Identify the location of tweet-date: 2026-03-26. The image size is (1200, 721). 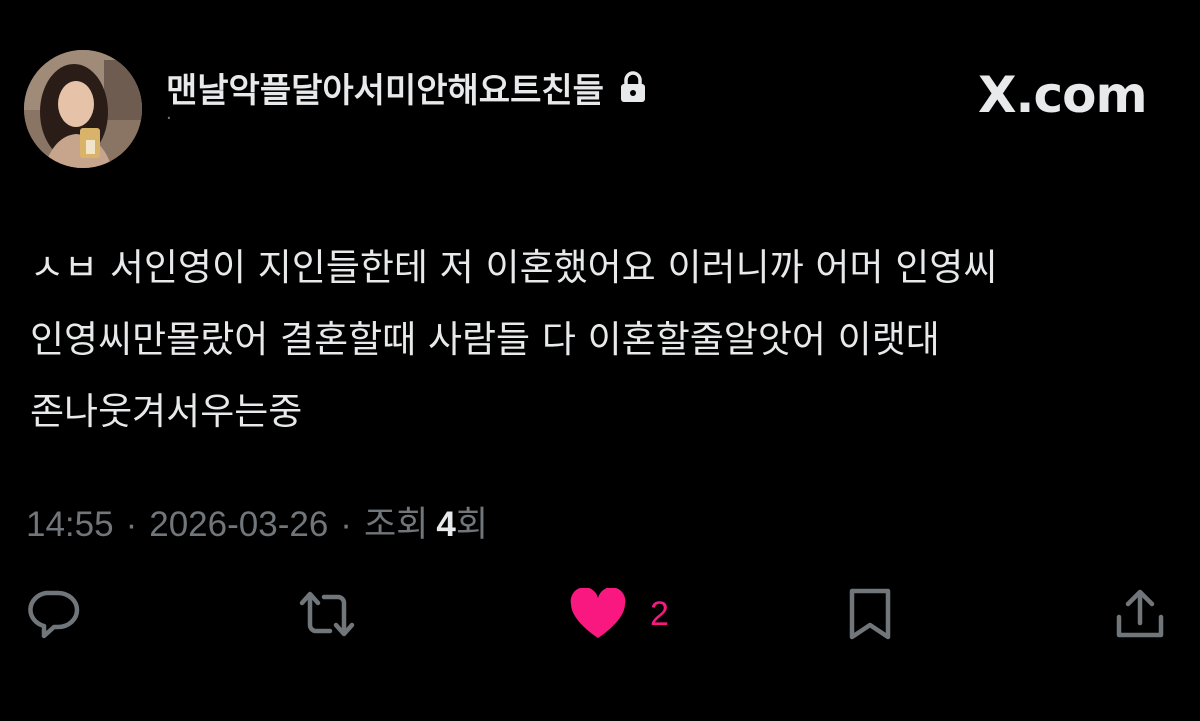
(238, 525).